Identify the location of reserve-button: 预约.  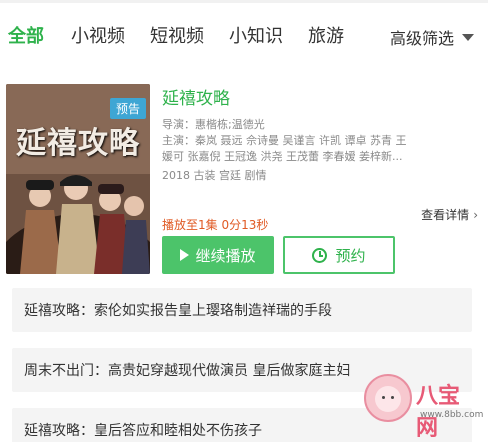
(339, 255).